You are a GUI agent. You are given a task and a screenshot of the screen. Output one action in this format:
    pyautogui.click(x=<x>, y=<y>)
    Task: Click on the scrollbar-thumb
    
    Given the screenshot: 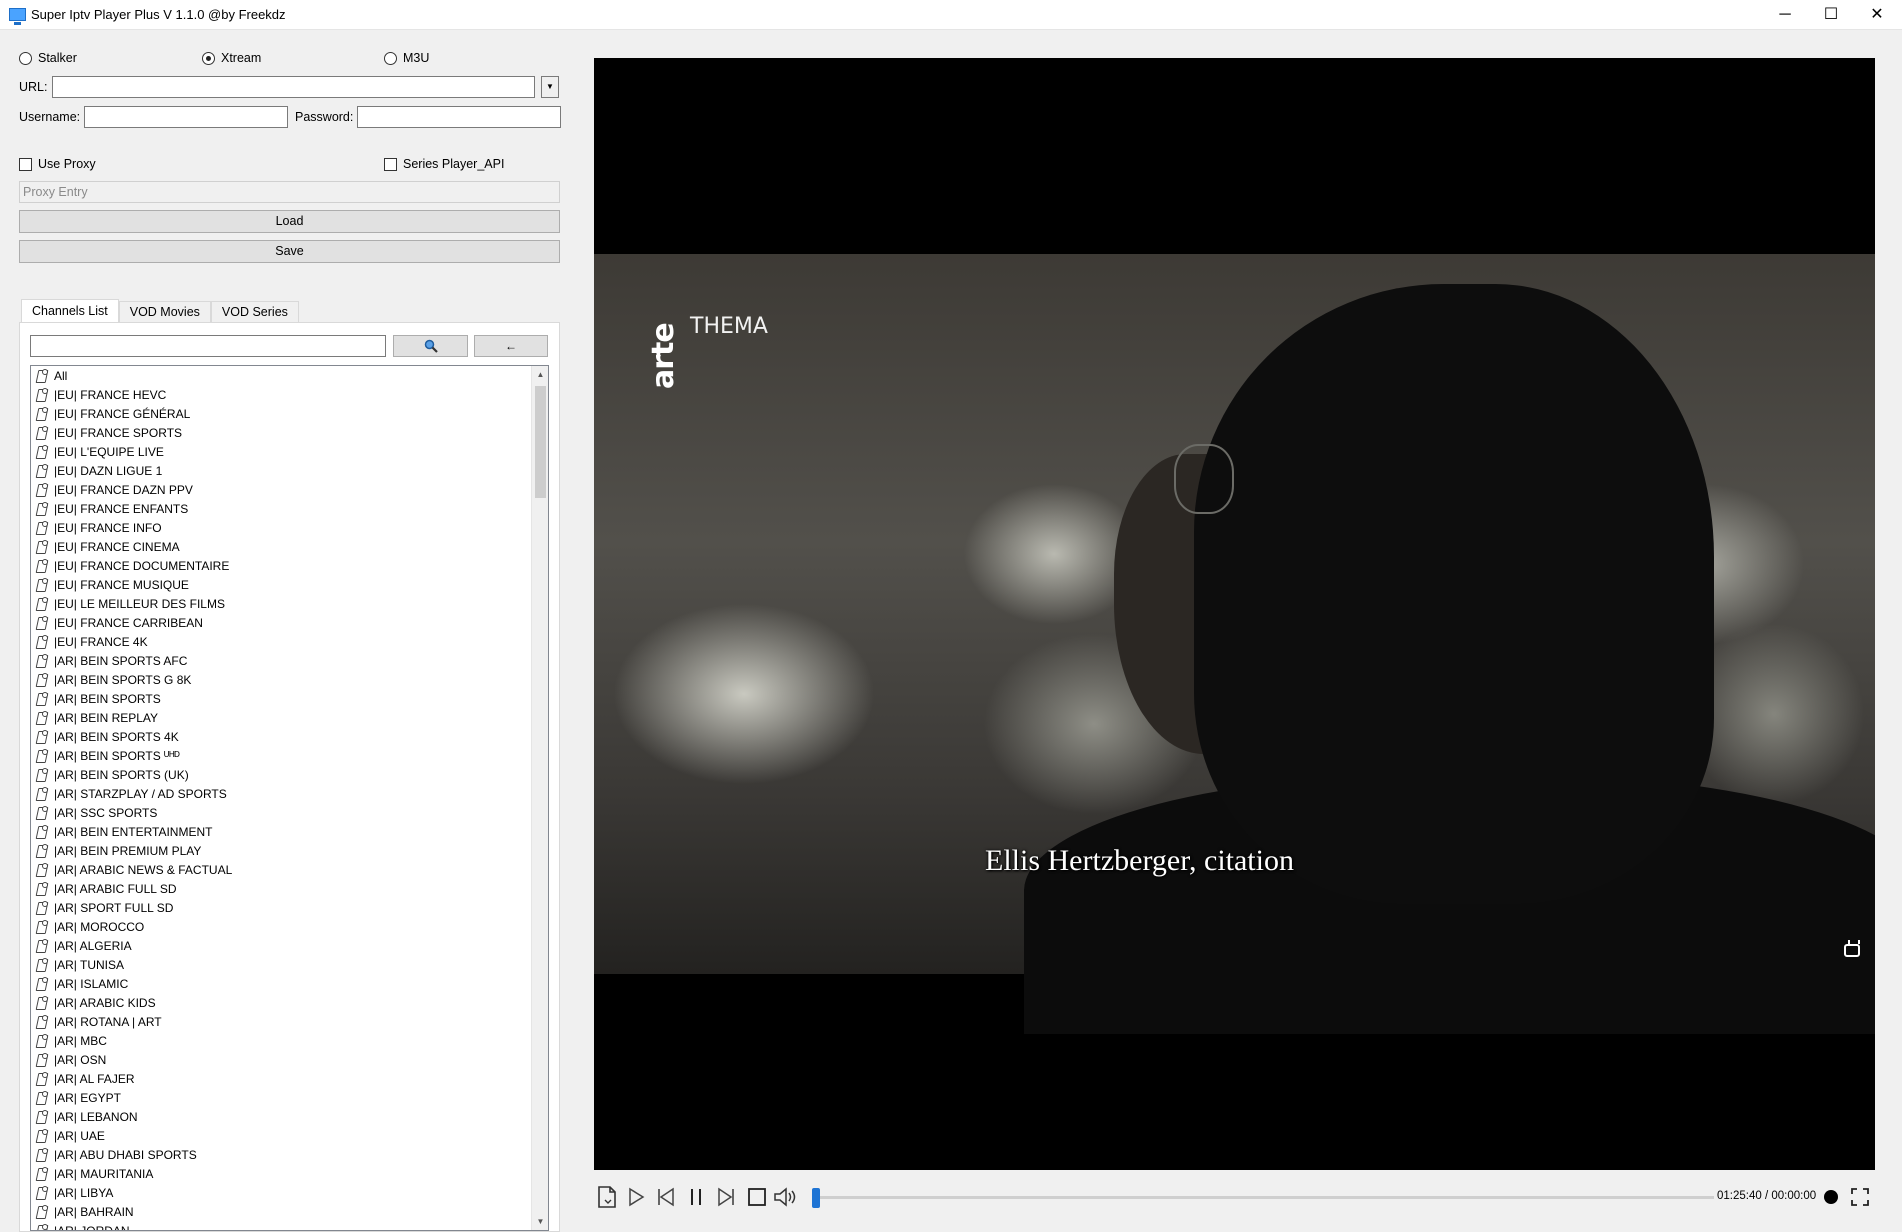 What is the action you would take?
    pyautogui.click(x=540, y=442)
    